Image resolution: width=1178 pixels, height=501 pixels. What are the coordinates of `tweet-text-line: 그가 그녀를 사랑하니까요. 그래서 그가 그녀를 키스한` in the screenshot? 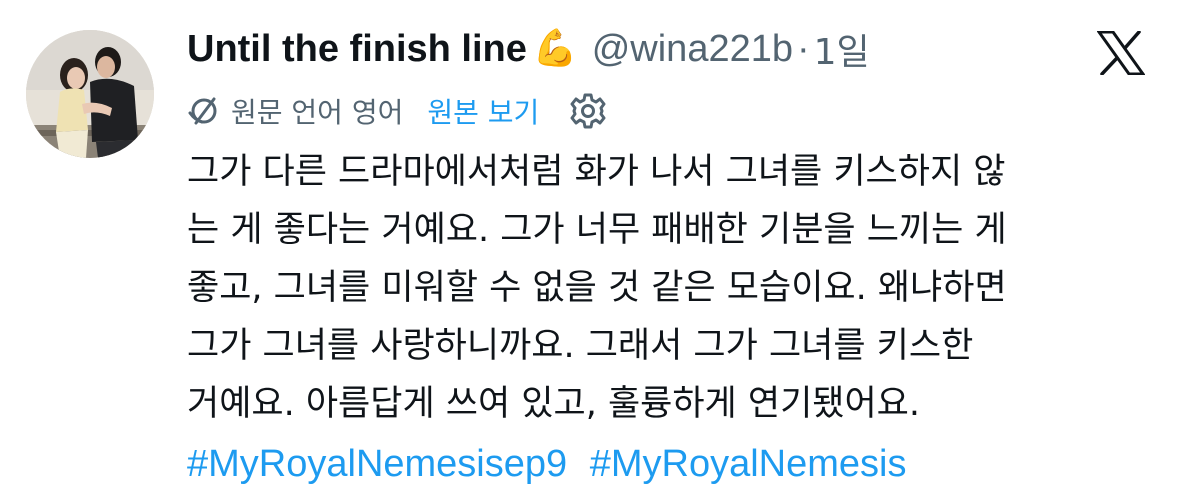 It's located at (580, 346).